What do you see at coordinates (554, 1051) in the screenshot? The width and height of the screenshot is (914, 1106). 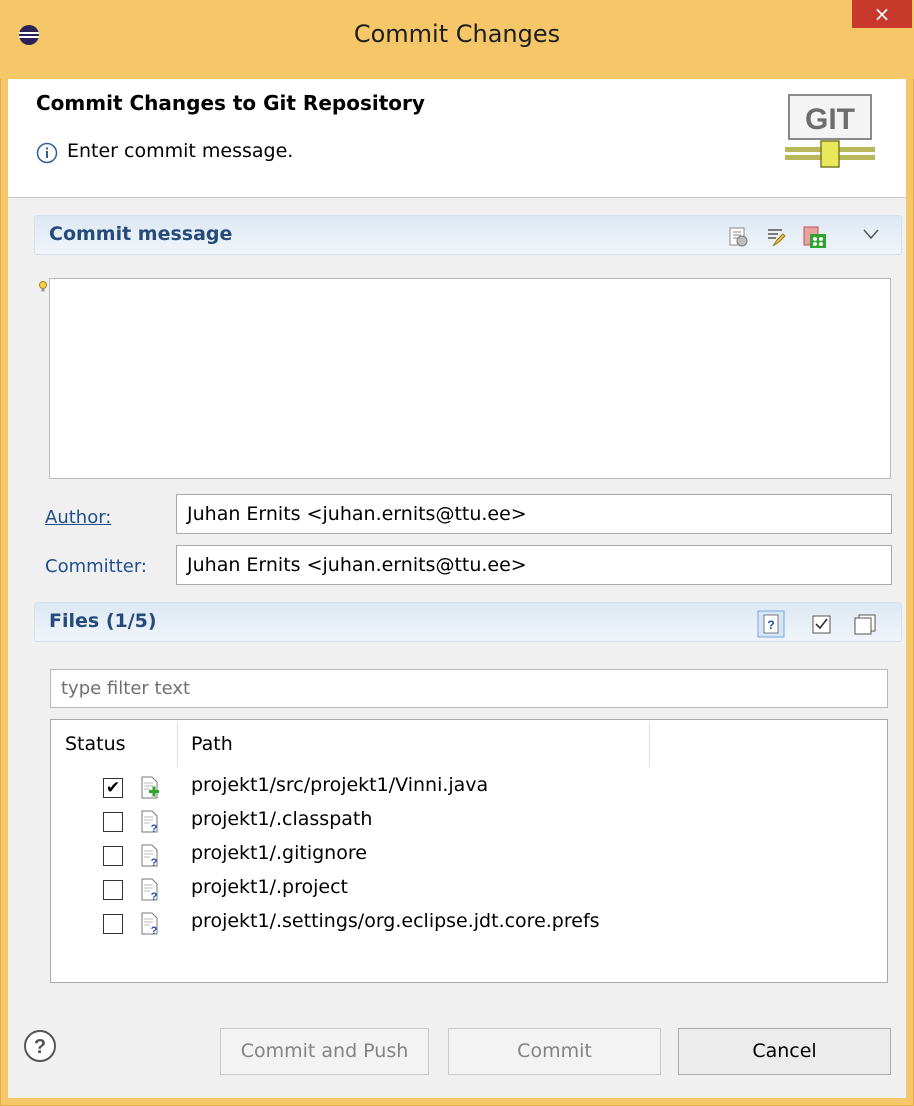 I see `commit-button: Commit` at bounding box center [554, 1051].